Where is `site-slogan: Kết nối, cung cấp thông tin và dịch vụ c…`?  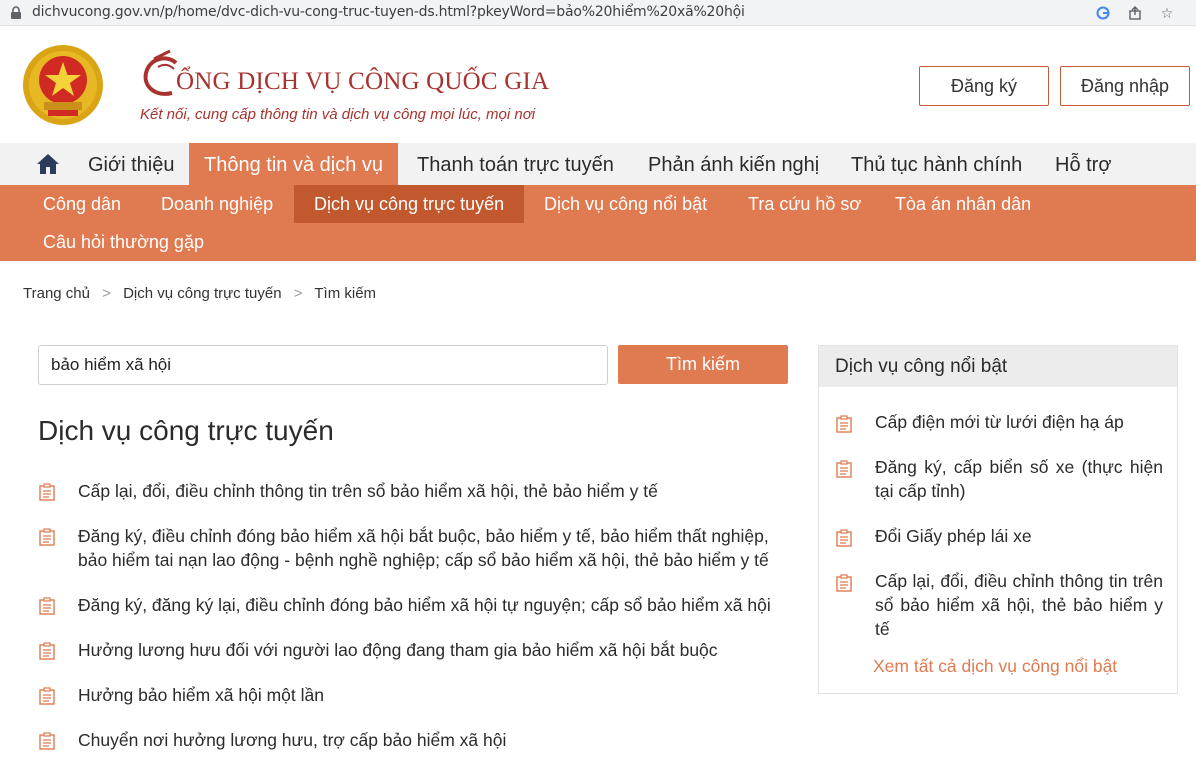 site-slogan: Kết nối, cung cấp thông tin và dịch vụ c… is located at coordinates (338, 114).